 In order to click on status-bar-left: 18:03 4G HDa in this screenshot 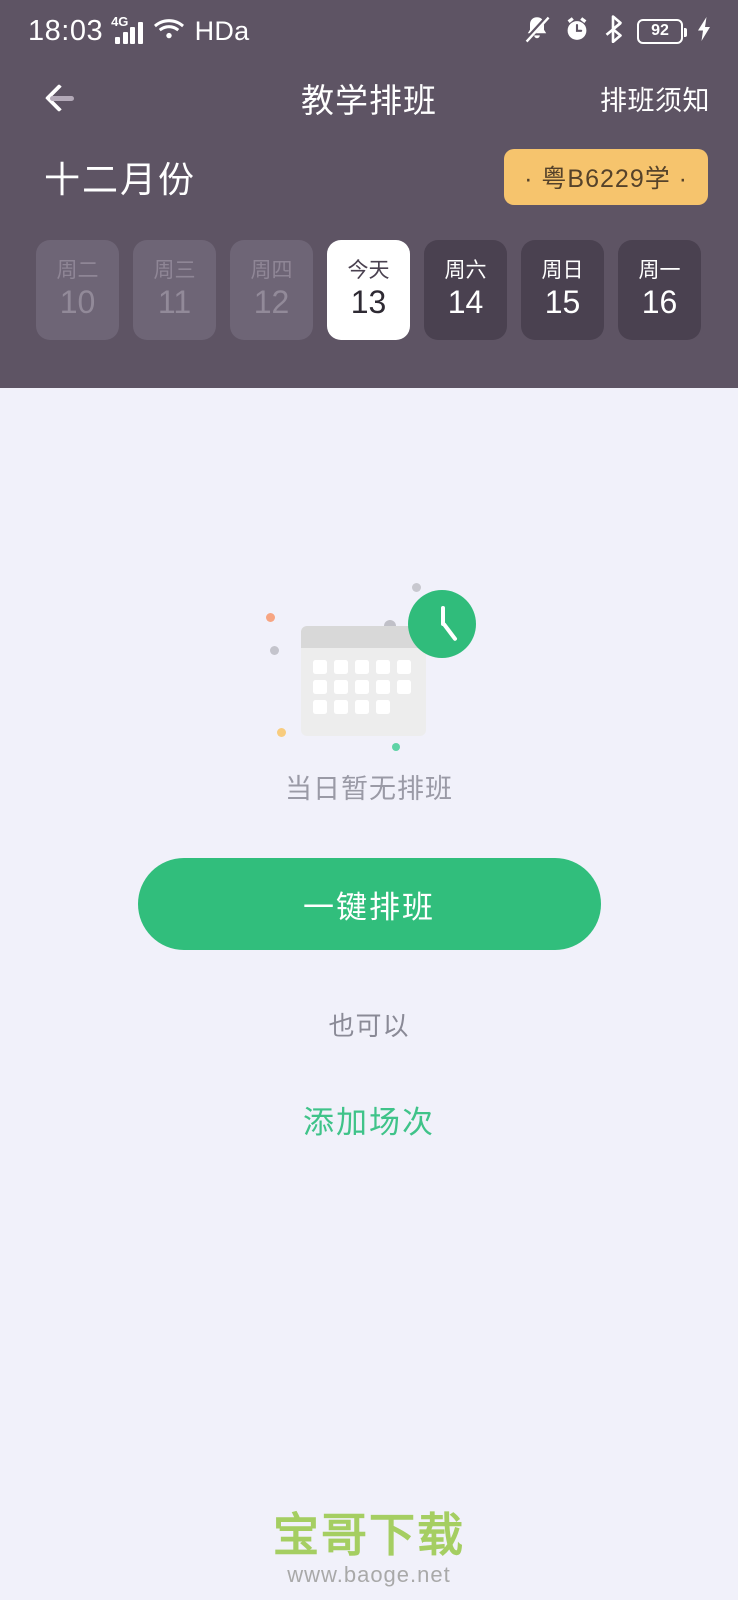, I will do `click(139, 31)`.